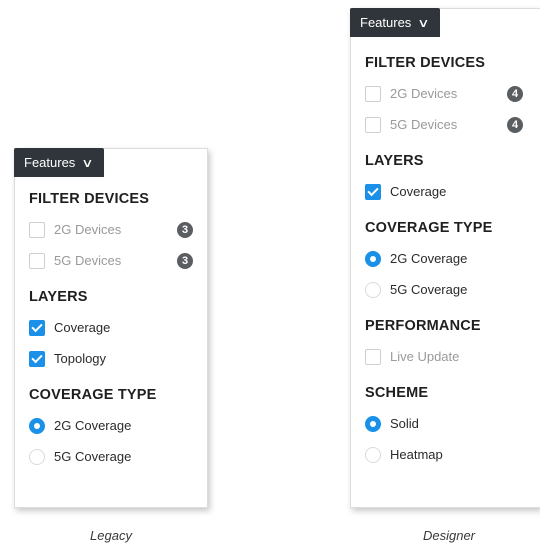 This screenshot has height=548, width=540. Describe the element at coordinates (449, 535) in the screenshot. I see `caption-designer: Designer` at that location.